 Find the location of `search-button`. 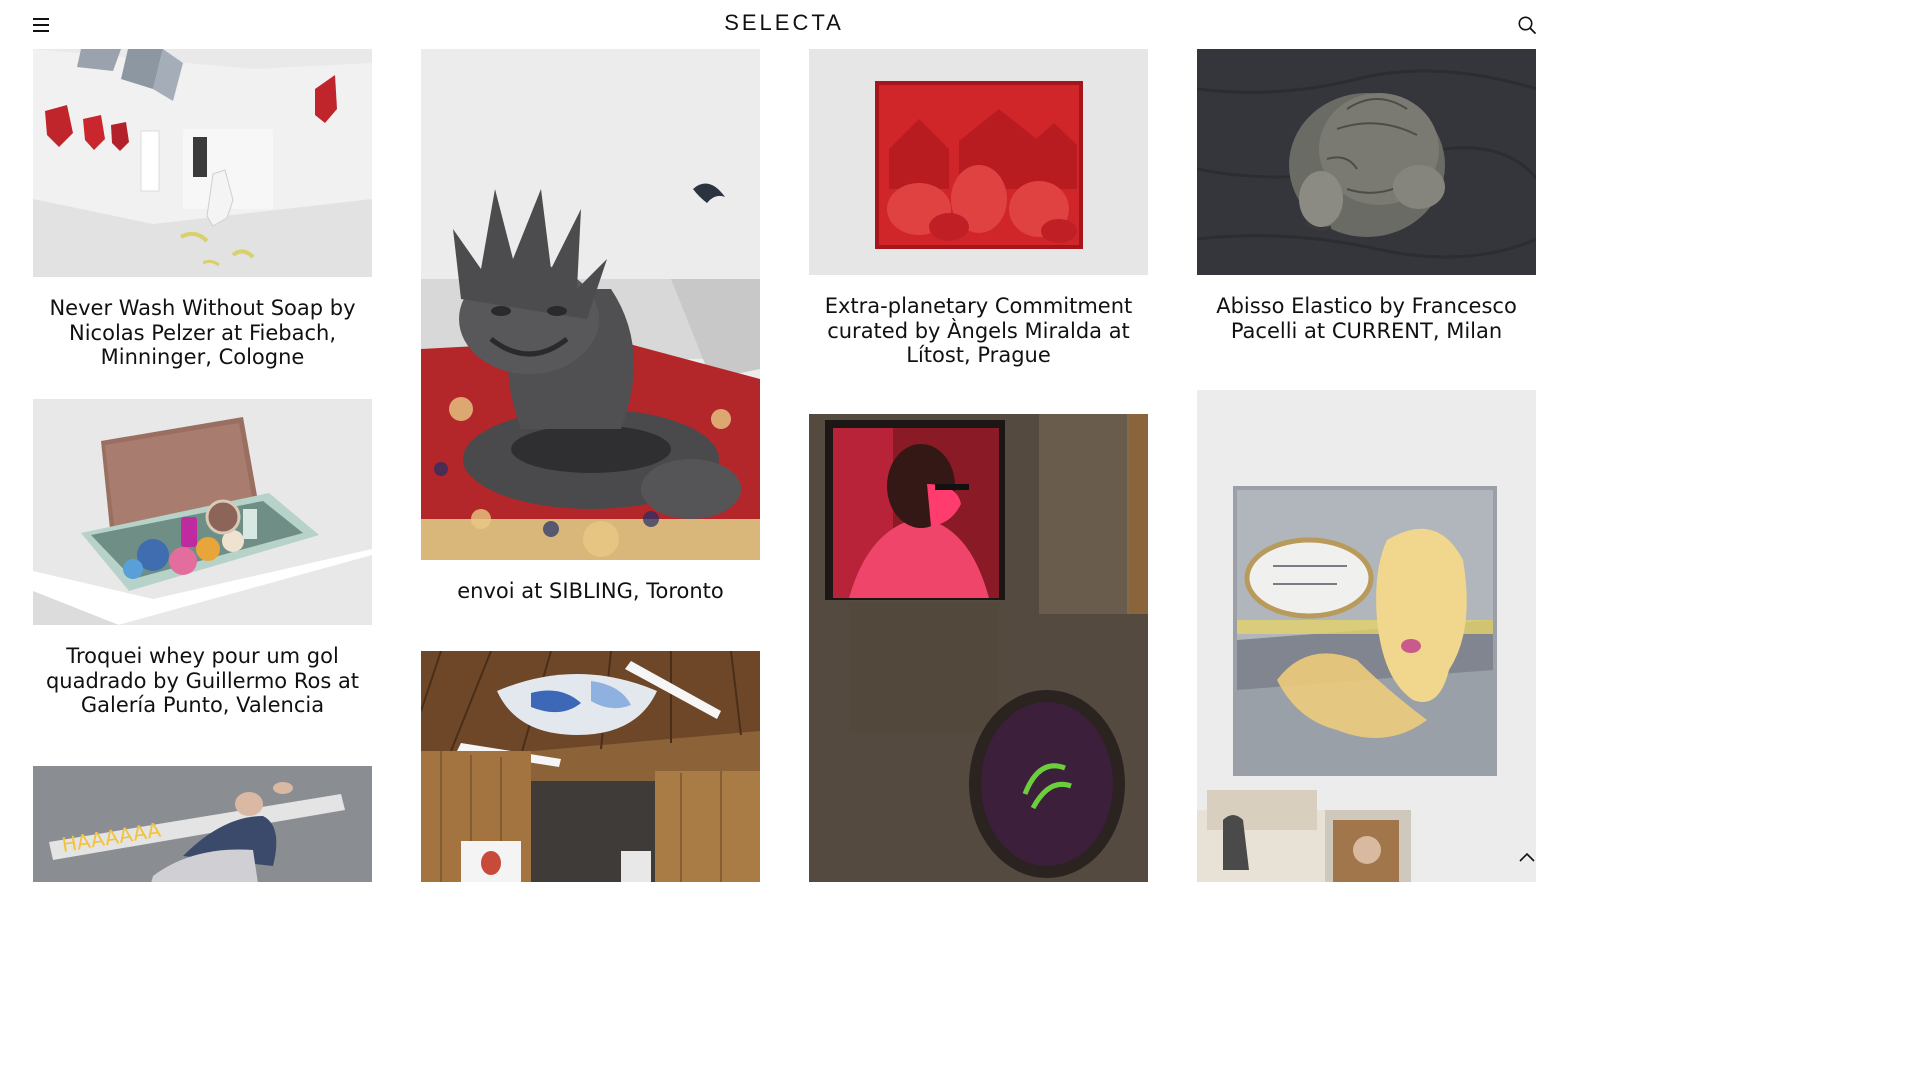

search-button is located at coordinates (1527, 25).